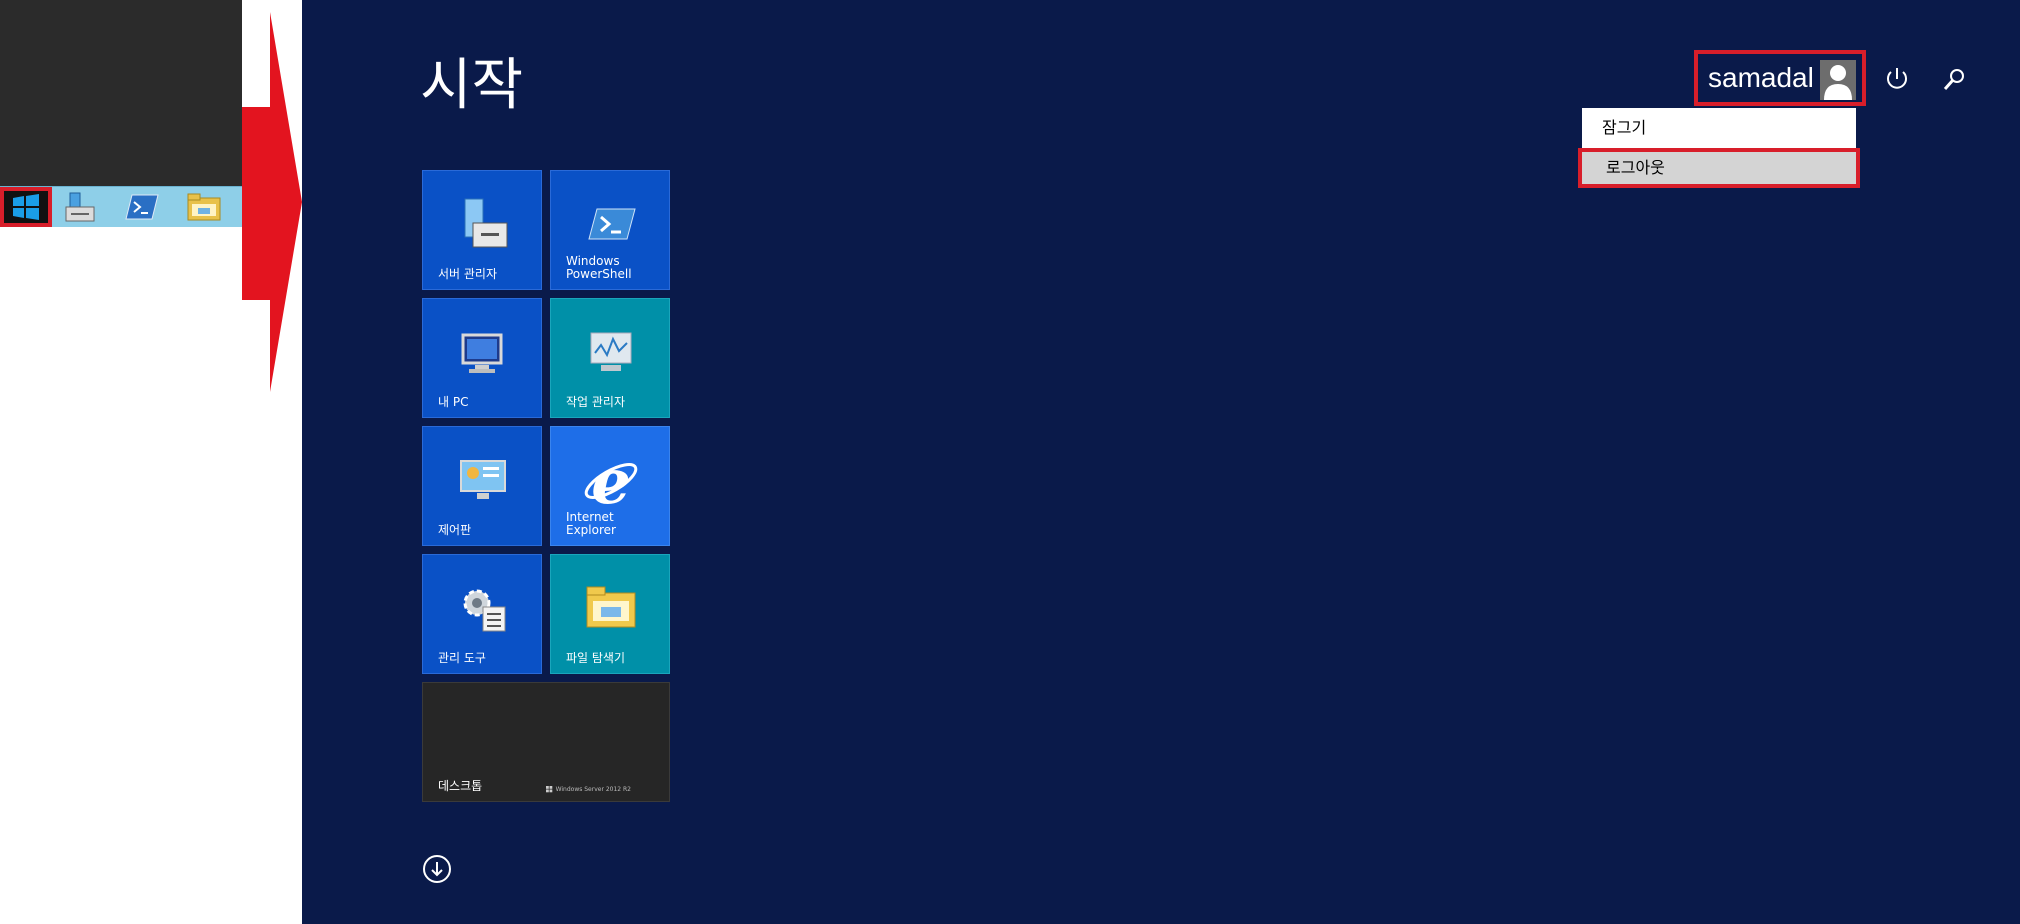  Describe the element at coordinates (1719, 128) in the screenshot. I see `menu-item-lock: 잠그기` at that location.